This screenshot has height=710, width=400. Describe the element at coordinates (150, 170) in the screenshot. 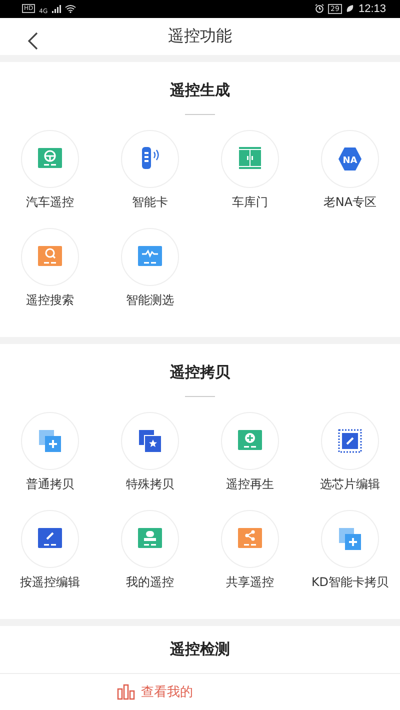

I see `feature-button: 智能卡` at that location.